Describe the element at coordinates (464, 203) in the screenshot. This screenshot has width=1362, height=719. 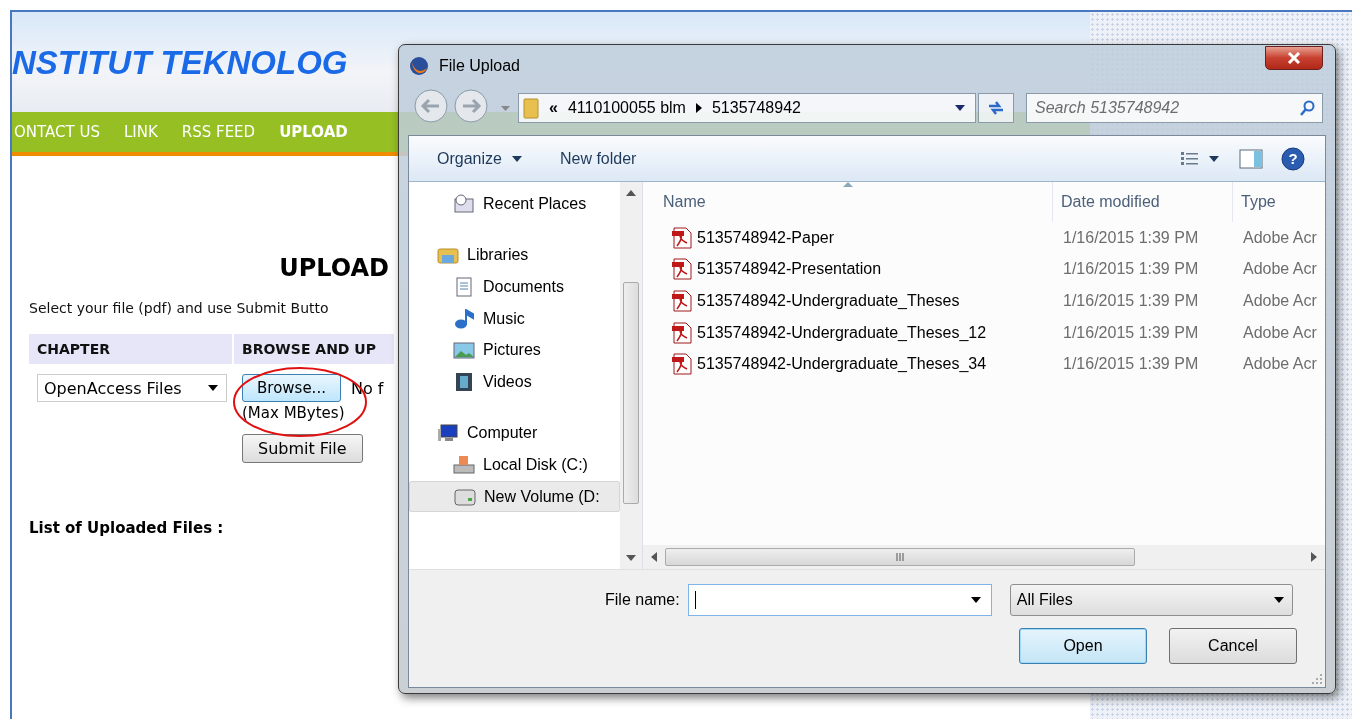
I see `clock-window-icon` at that location.